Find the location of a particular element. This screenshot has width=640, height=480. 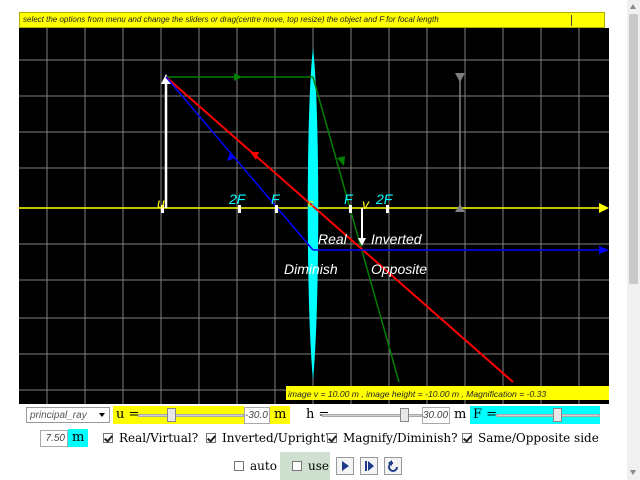

f-slider is located at coordinates (548, 415).